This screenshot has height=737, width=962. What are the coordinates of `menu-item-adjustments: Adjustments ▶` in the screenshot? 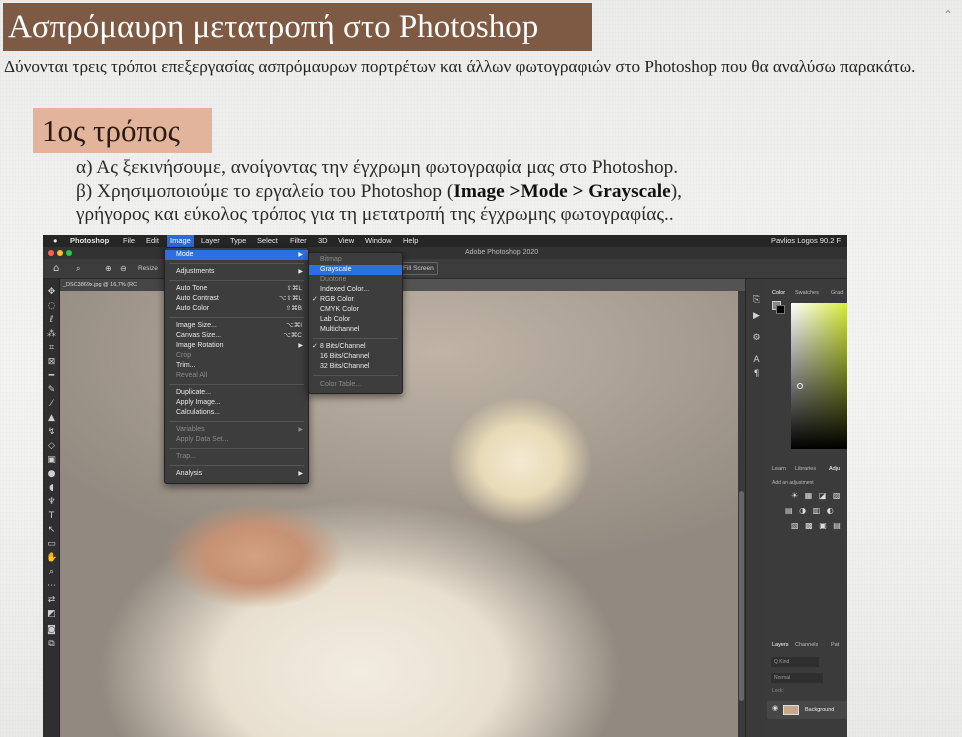 It's located at (236, 272).